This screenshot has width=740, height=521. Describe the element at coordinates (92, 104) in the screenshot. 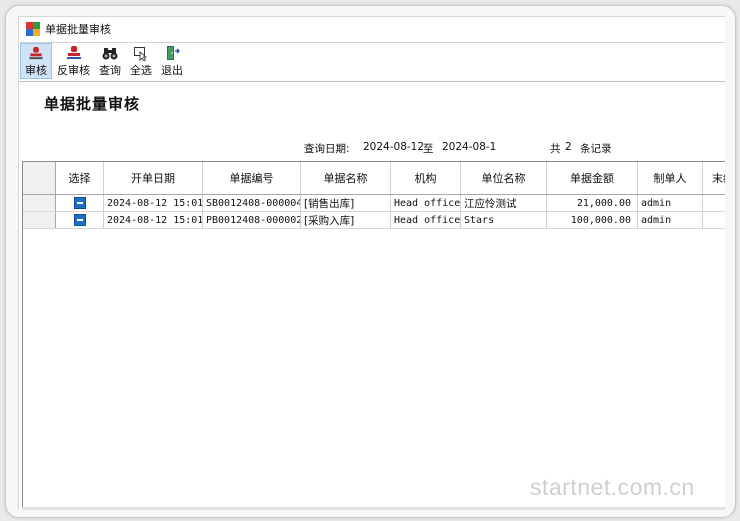

I see `page-title: 单据批量审核` at that location.